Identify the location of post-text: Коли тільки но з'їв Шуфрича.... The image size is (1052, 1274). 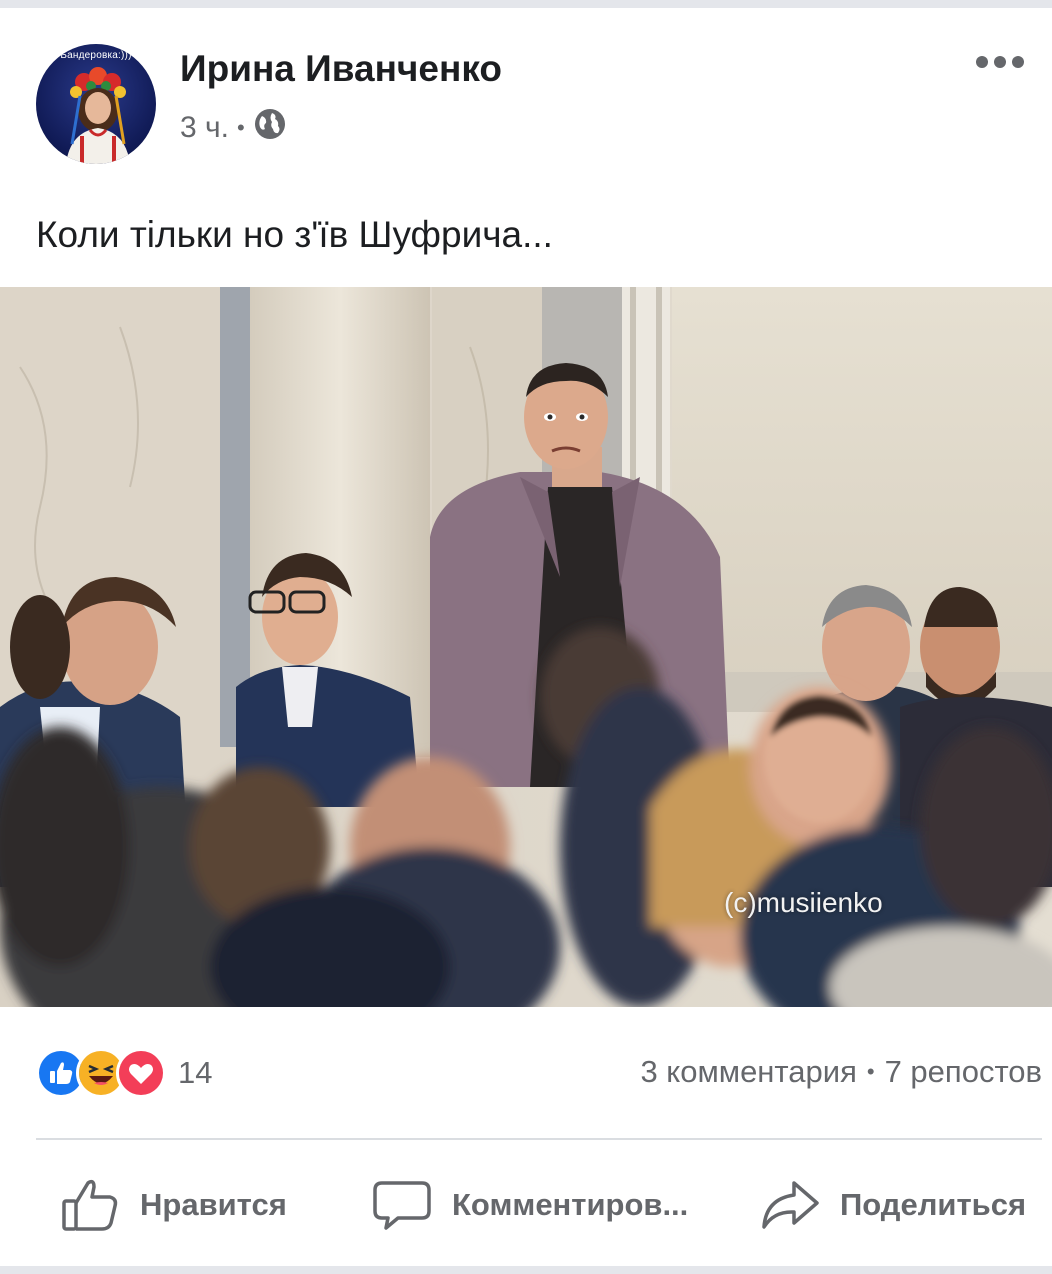
(294, 234).